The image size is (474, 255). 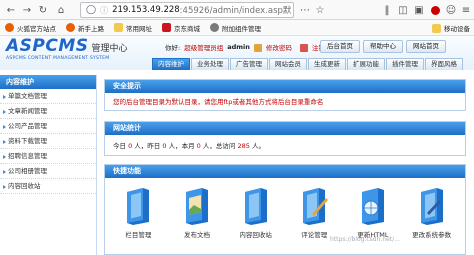 I want to click on bookmarks-bar: 火狐官方站点 新手上路 常用网址 京东商城 附加组件管理 移动设备, so click(x=237, y=28).